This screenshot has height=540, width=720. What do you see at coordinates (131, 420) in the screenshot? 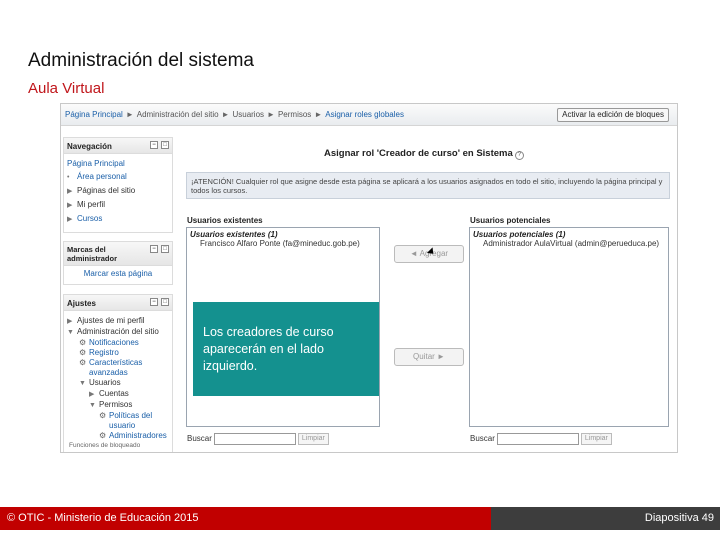
I see `settings-item-label: Políticas del usuario` at bounding box center [131, 420].